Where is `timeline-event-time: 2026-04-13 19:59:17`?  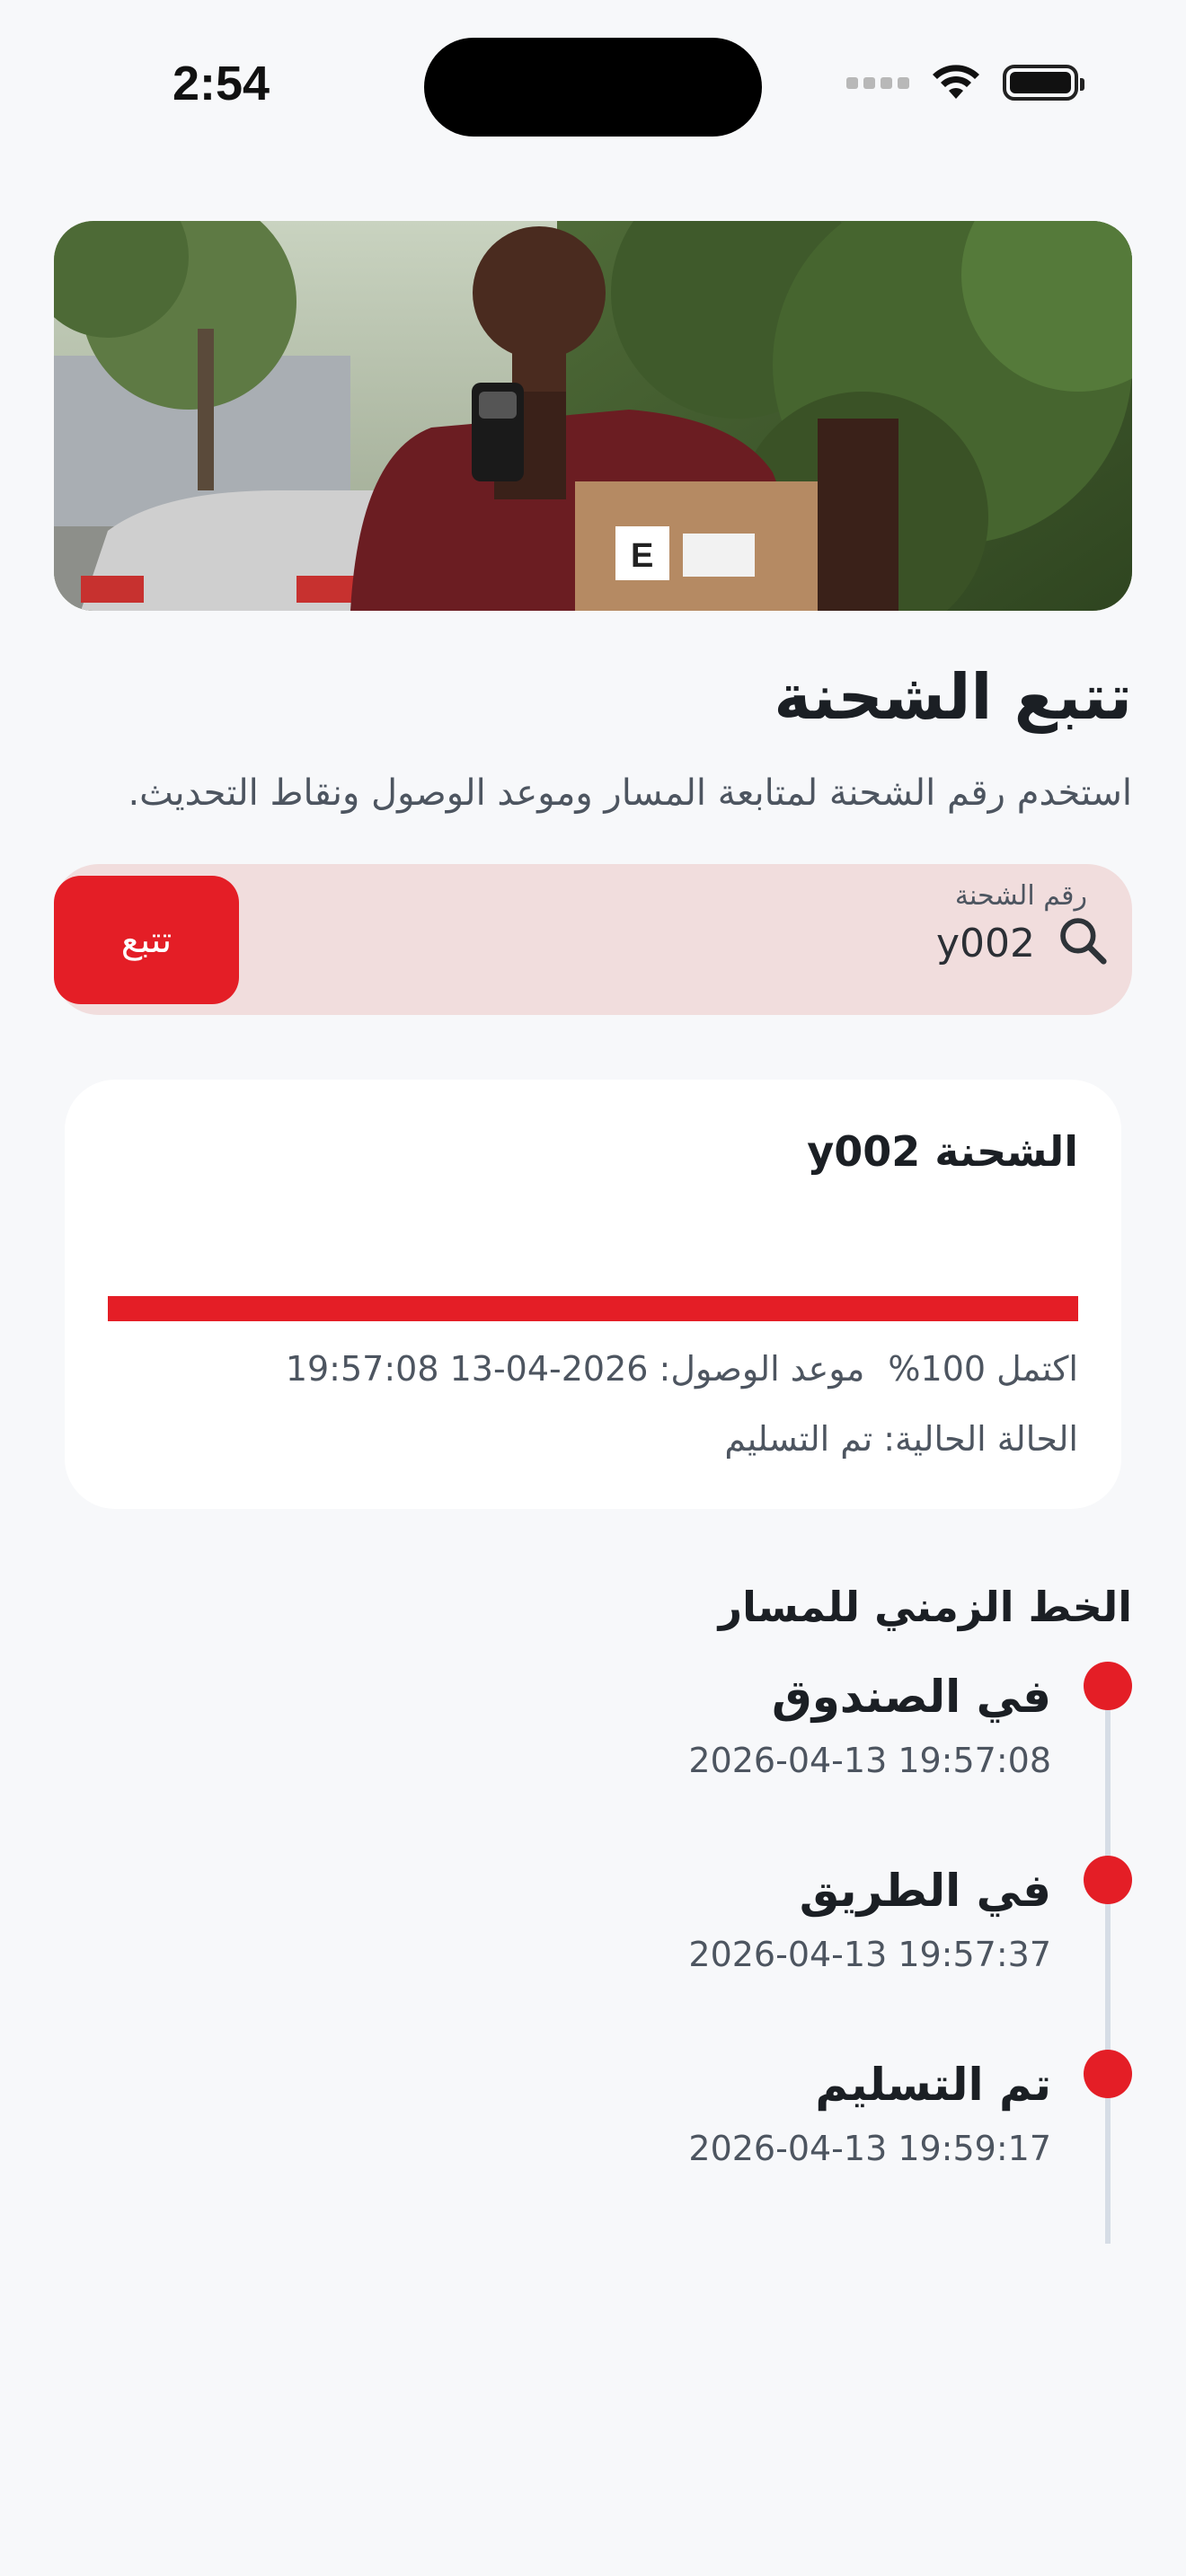 timeline-event-time: 2026-04-13 19:59:17 is located at coordinates (869, 2148).